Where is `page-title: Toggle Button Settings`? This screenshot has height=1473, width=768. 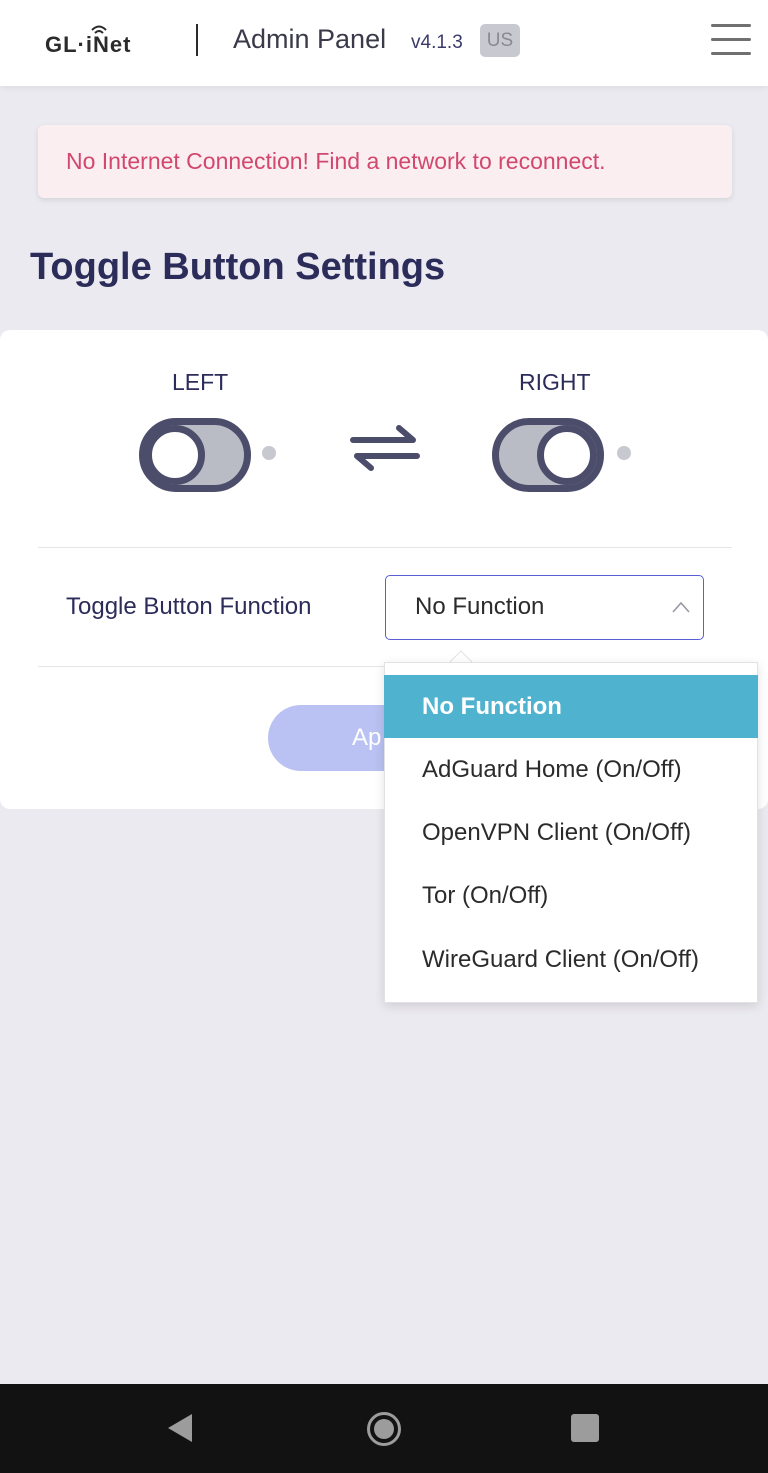 page-title: Toggle Button Settings is located at coordinates (238, 267).